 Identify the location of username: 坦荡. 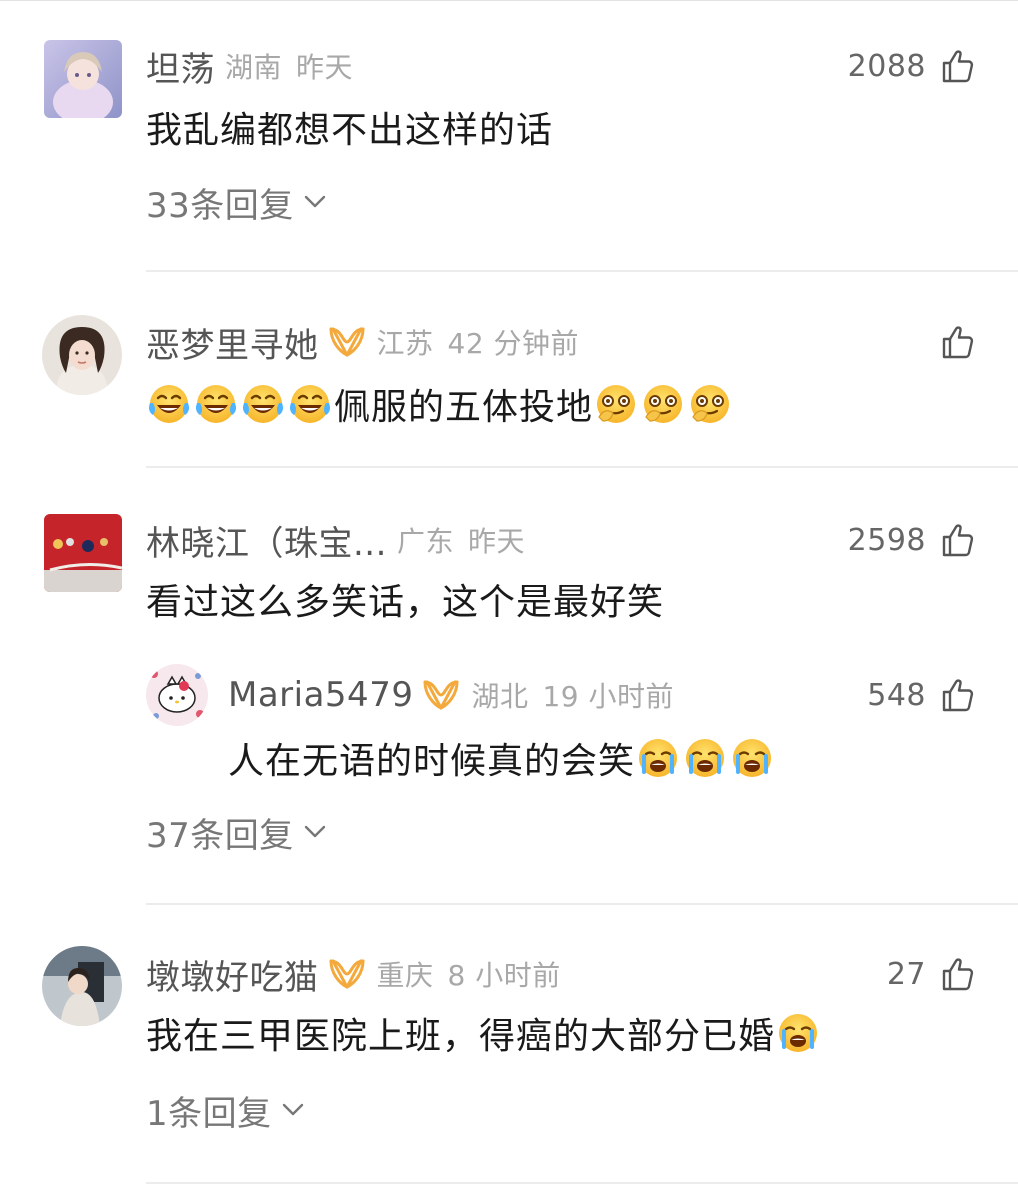
(180, 66).